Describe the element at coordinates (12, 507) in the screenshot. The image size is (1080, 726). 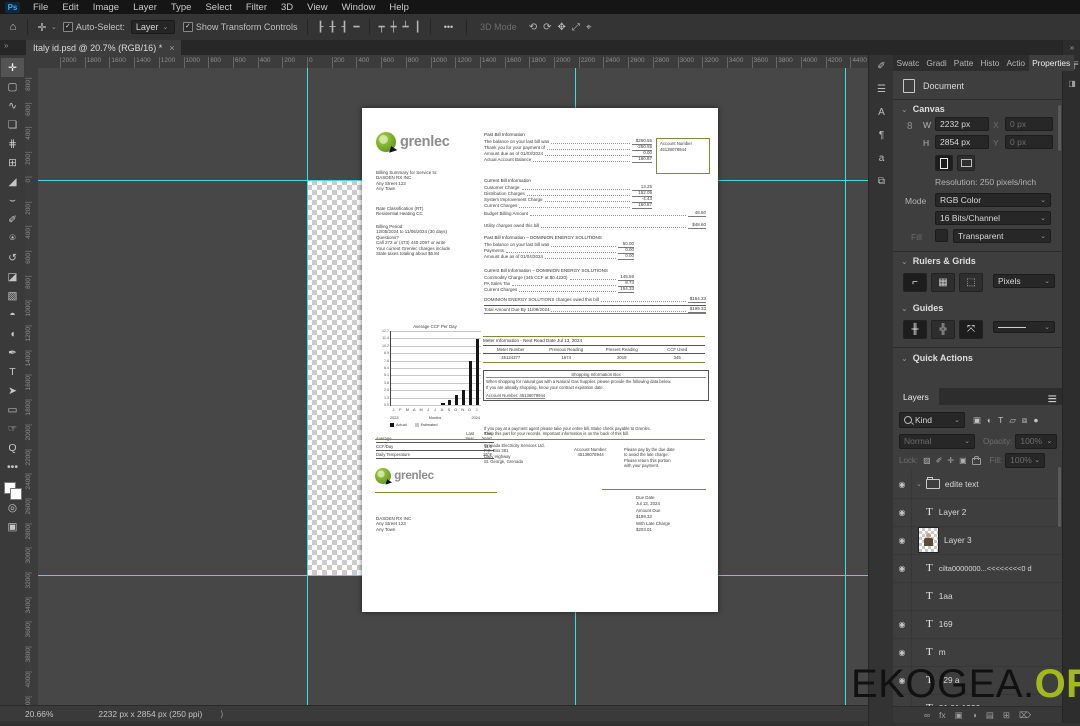
I see `quick-mask-button: ◎` at that location.